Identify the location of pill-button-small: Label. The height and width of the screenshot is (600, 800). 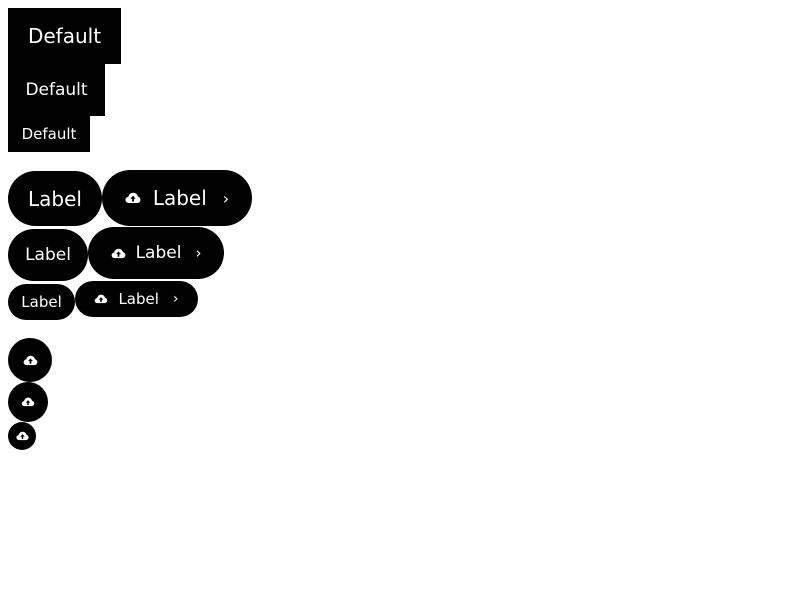
(41, 302).